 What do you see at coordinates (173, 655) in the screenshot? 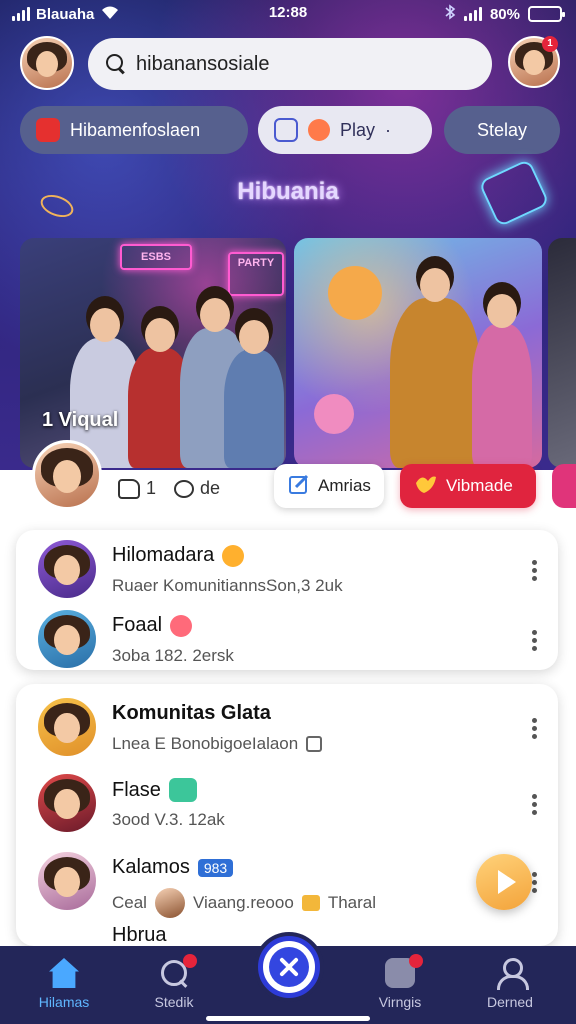
I see `item-subtitle: 3oba 182. 2ersk` at bounding box center [173, 655].